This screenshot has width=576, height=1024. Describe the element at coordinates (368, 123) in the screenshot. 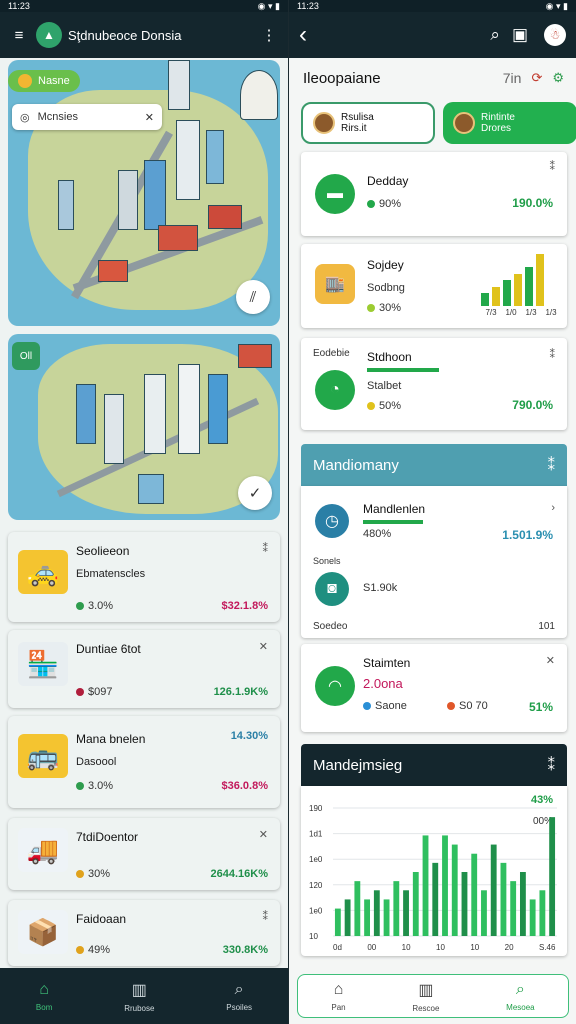

I see `filter-pill-1: Rsulisa Rirs.it` at that location.